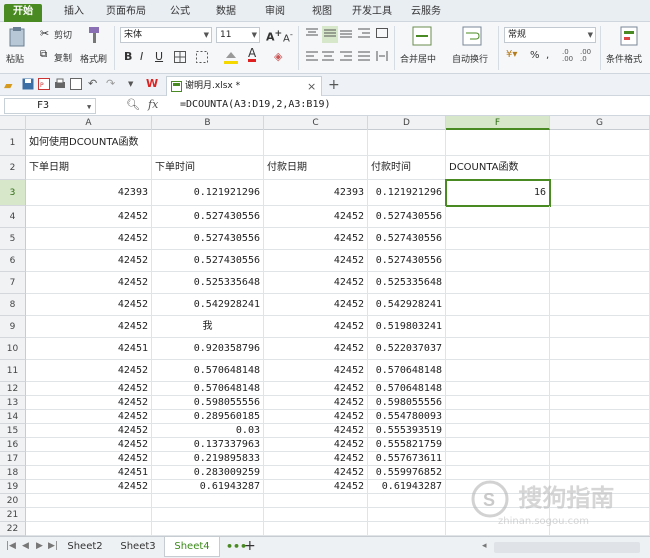  Describe the element at coordinates (13, 529) in the screenshot. I see `row-header: 22` at that location.